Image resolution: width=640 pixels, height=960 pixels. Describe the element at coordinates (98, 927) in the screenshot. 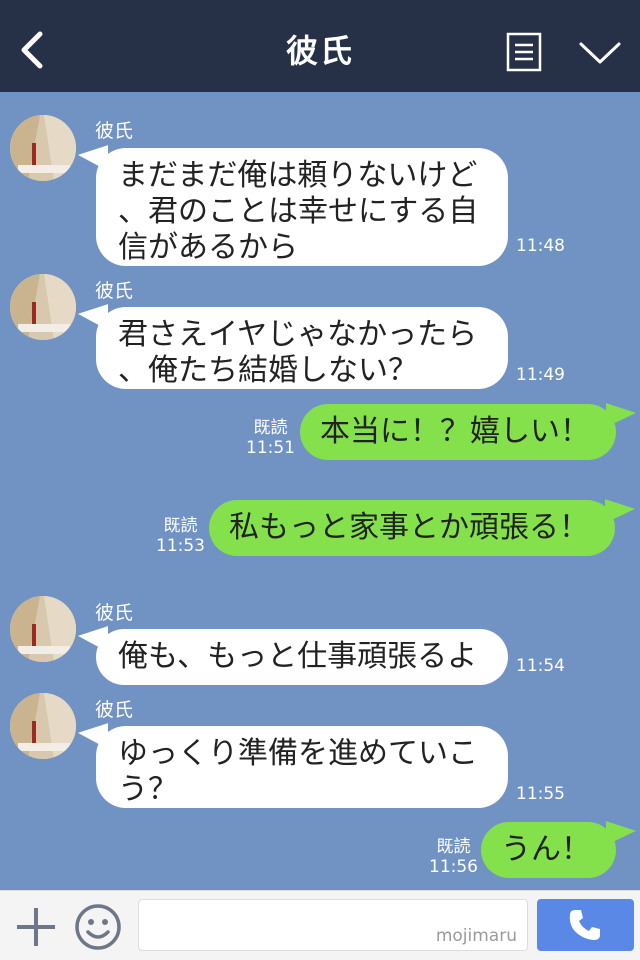

I see `smiley-icon` at that location.